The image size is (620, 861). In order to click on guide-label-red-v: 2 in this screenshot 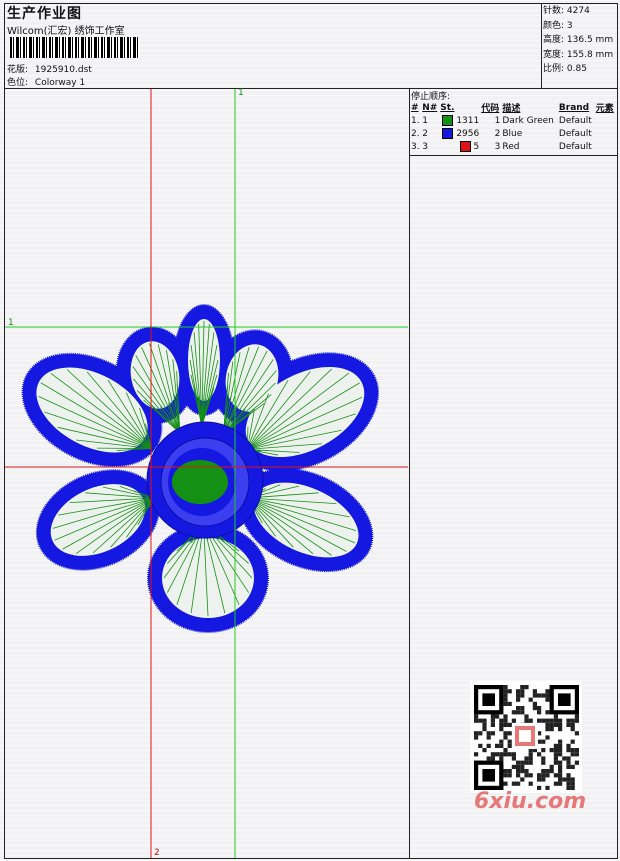, I will do `click(157, 853)`.